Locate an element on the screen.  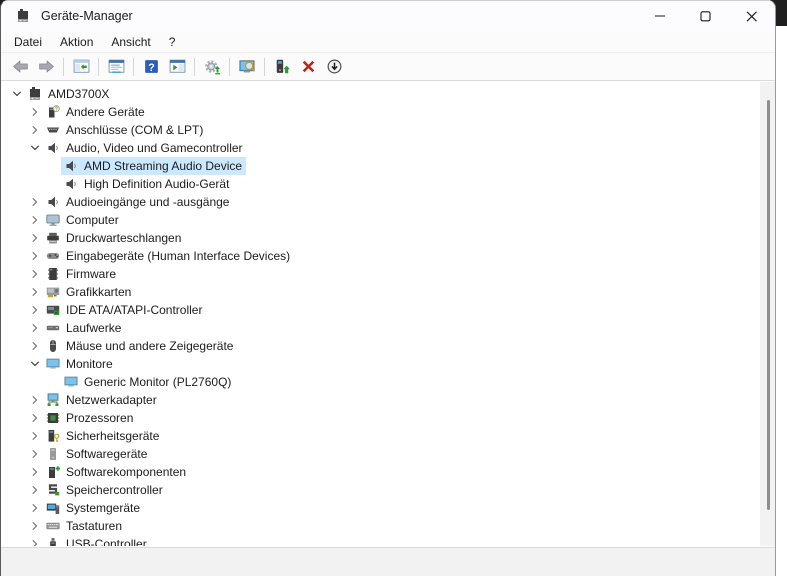
title-bar: Geräte-Manager is located at coordinates (388, 16).